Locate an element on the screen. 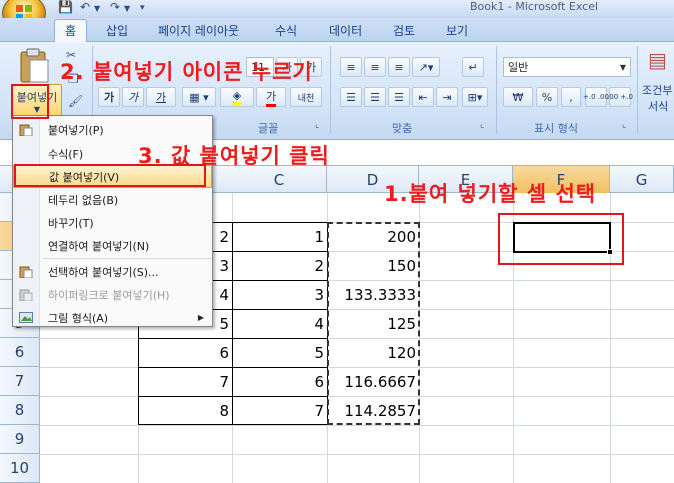 The height and width of the screenshot is (483, 674). tab-formulas: 수식 is located at coordinates (286, 30).